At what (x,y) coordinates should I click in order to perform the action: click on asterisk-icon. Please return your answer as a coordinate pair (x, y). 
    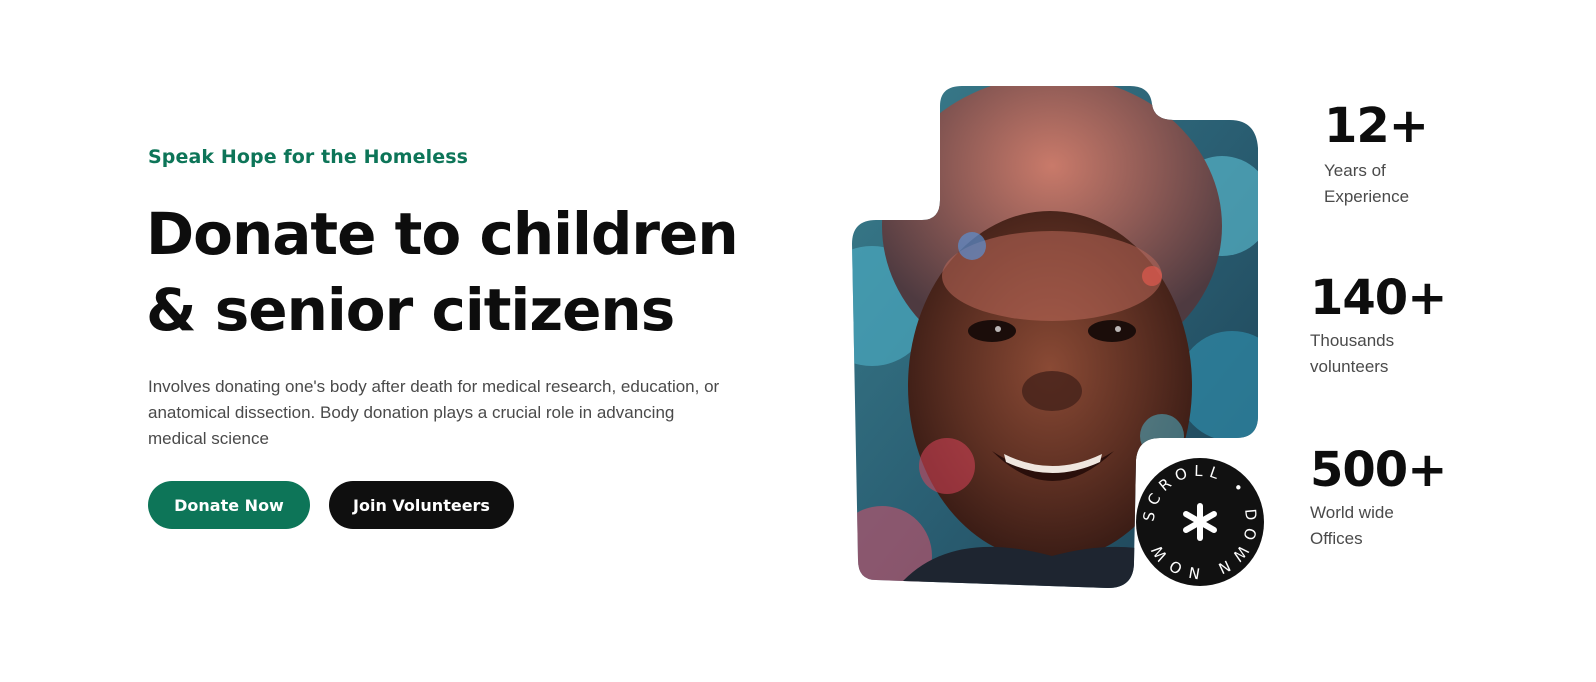
    Looking at the image, I should click on (1200, 522).